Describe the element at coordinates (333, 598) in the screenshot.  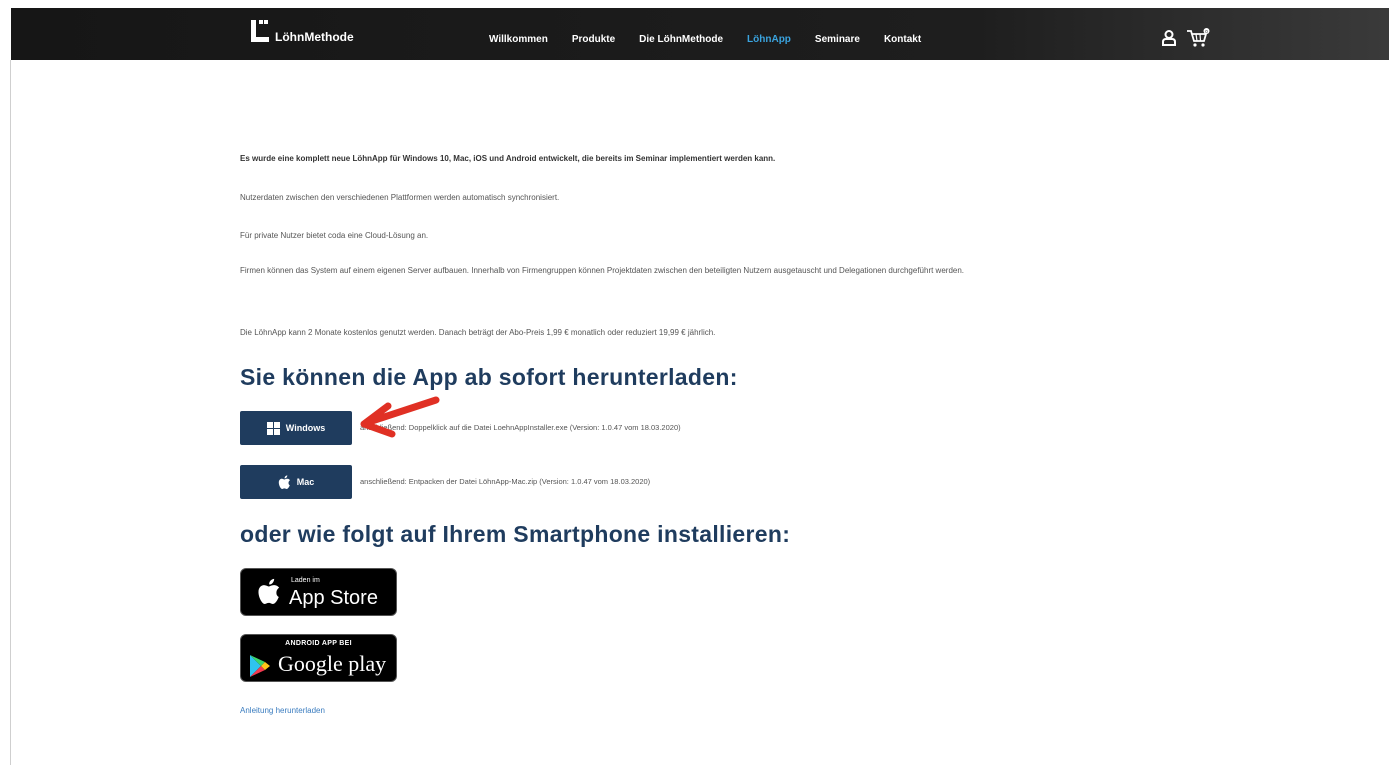
I see `app-store-label: App Store` at that location.